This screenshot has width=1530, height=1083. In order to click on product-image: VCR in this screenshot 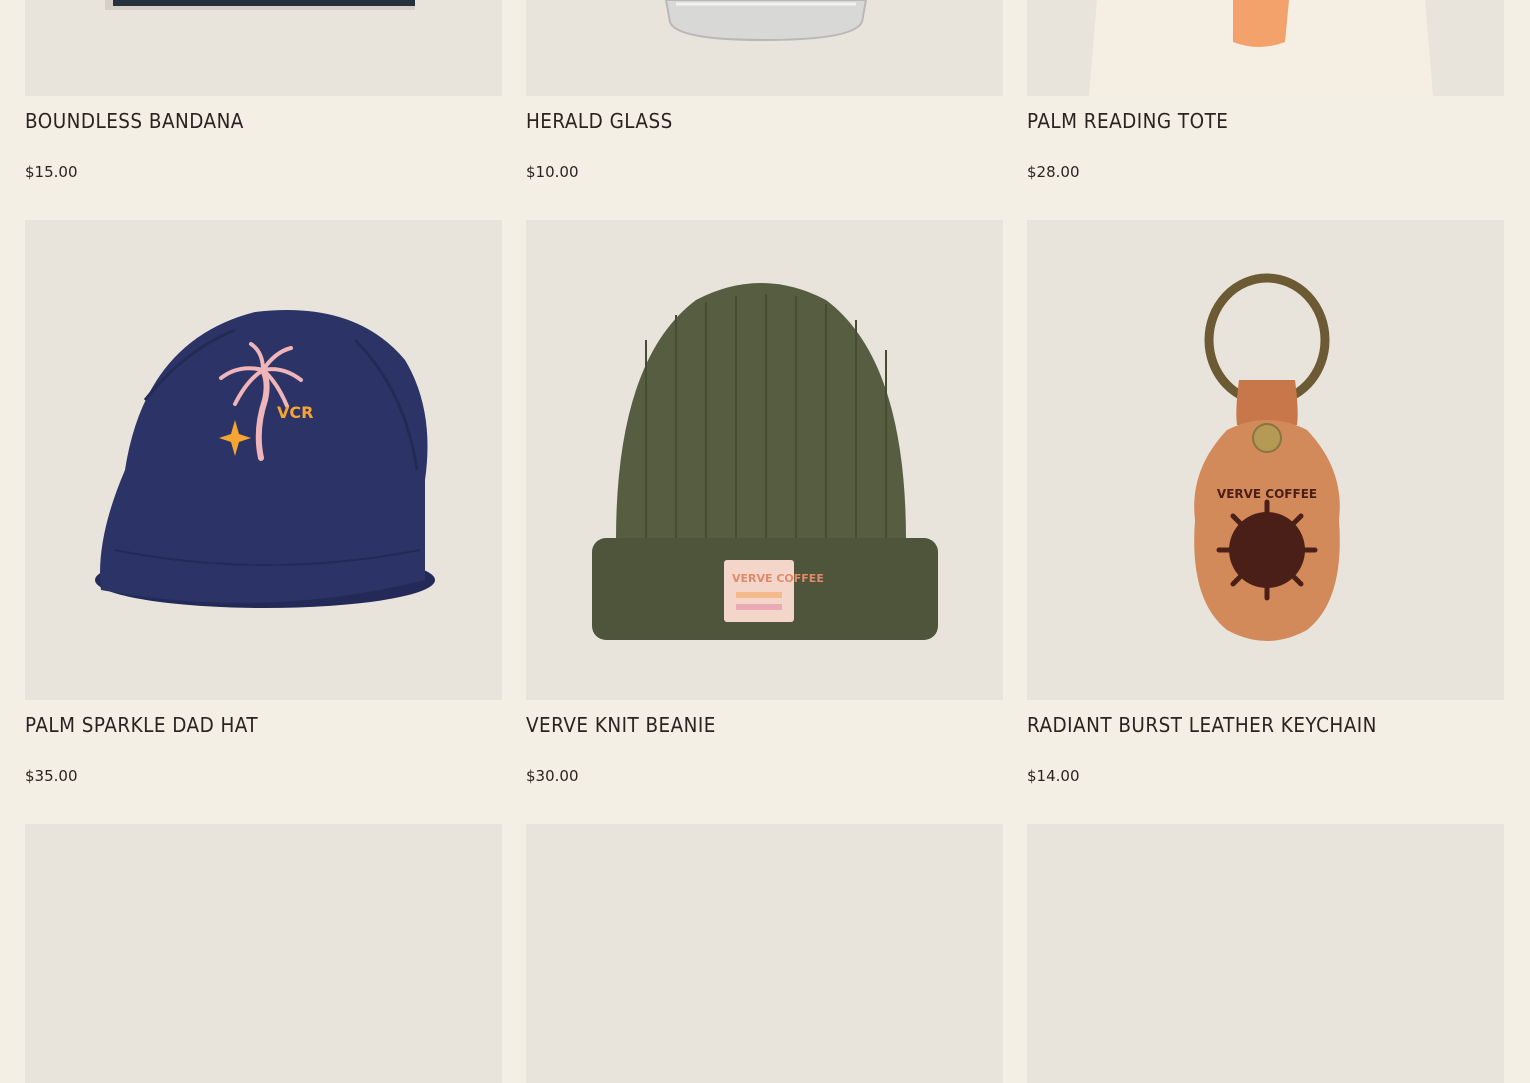, I will do `click(263, 460)`.